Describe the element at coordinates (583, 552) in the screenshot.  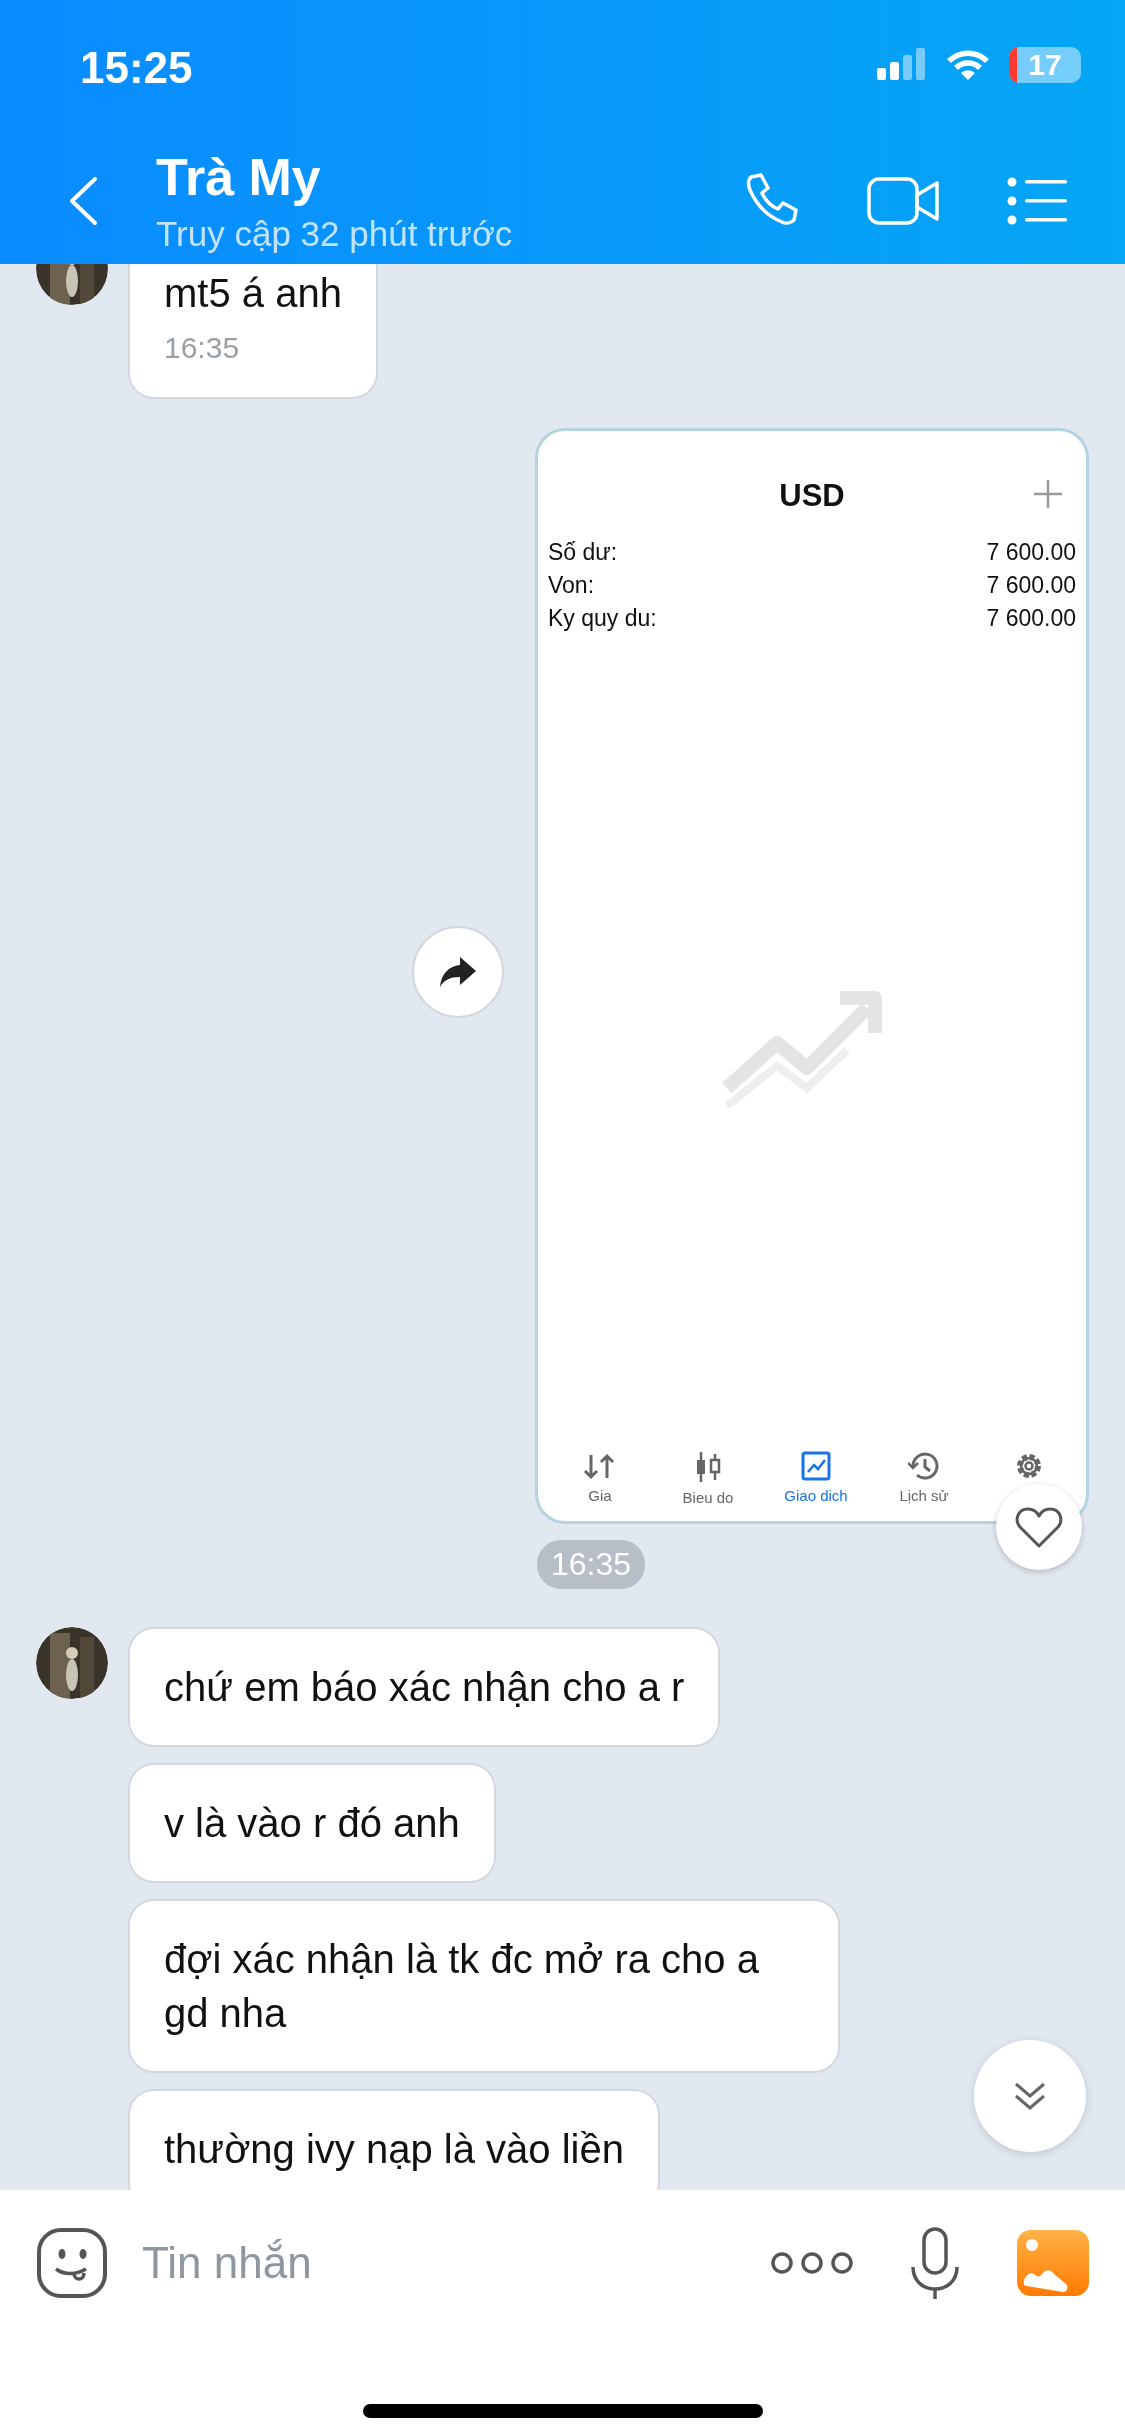
I see `field-label: Số dư:` at that location.